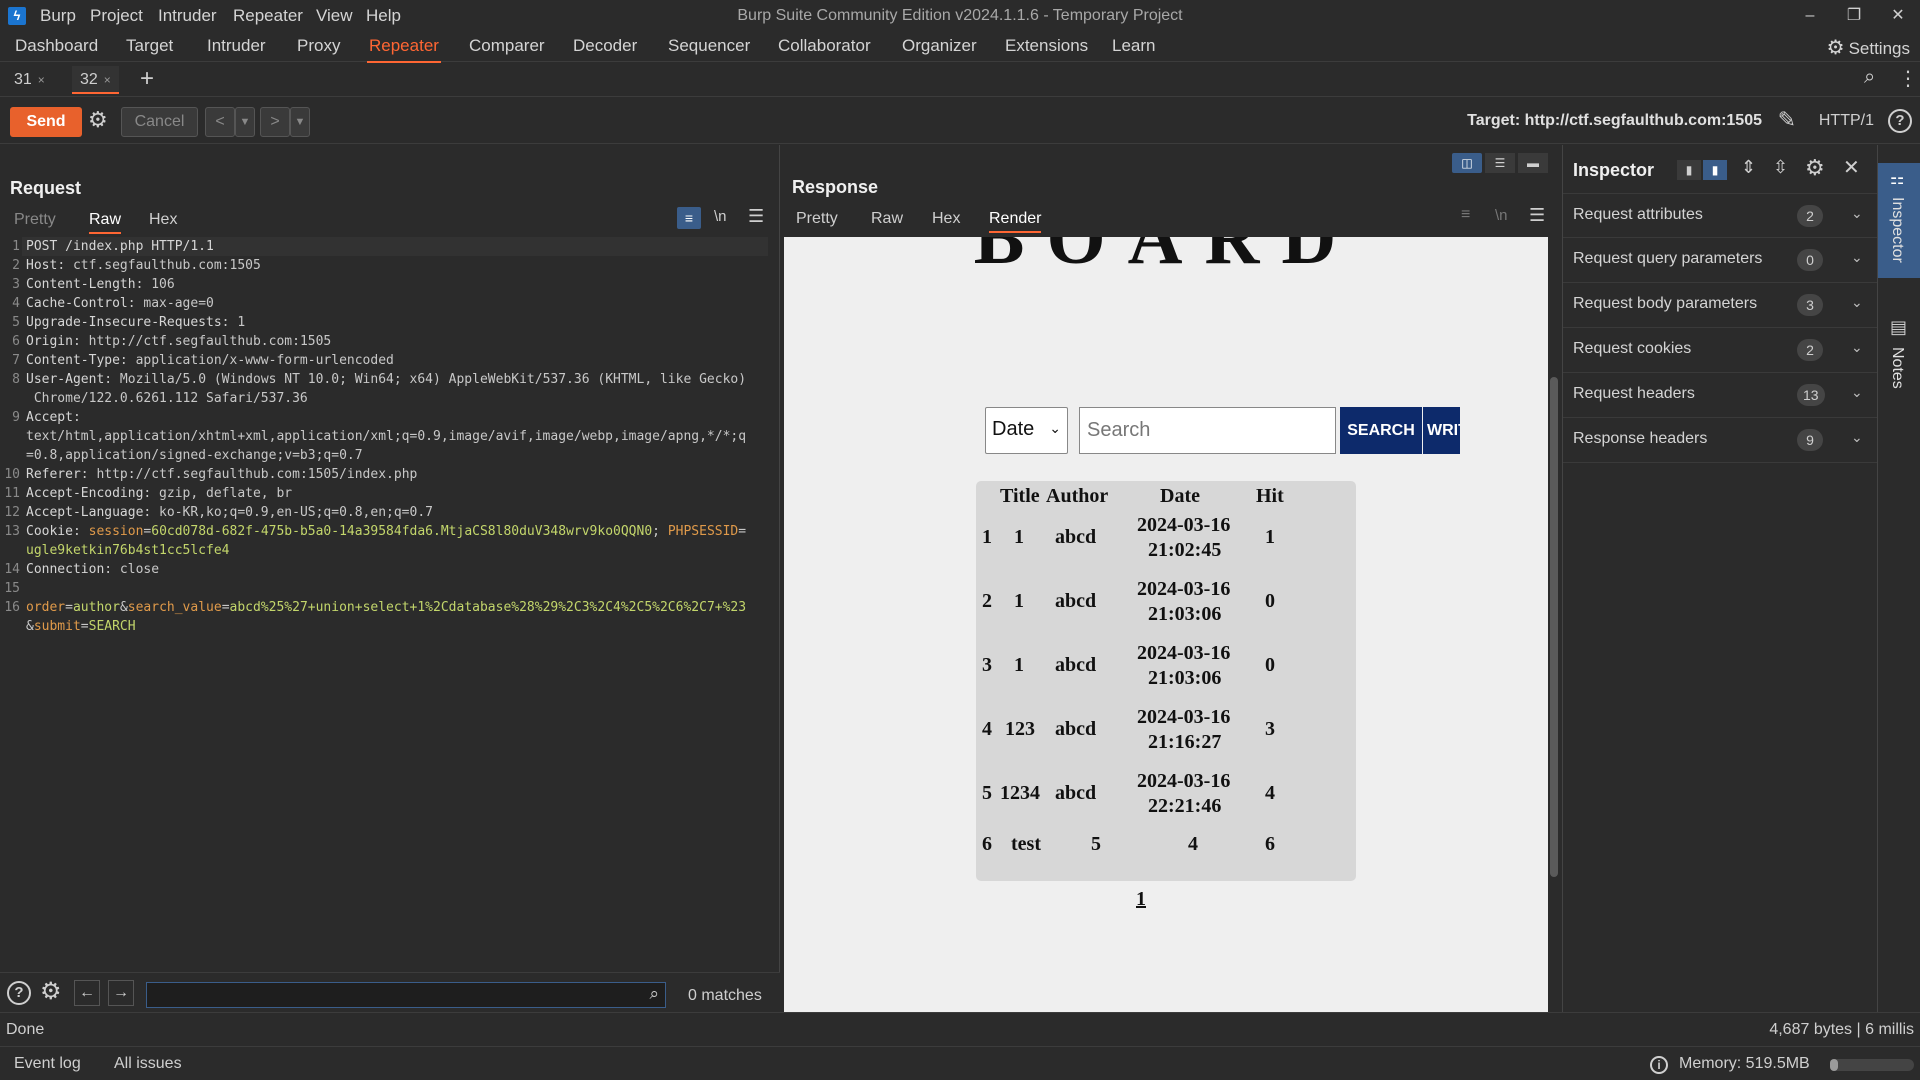 This screenshot has width=1920, height=1080. Describe the element at coordinates (58, 16) in the screenshot. I see `menu-burp: Burp` at that location.